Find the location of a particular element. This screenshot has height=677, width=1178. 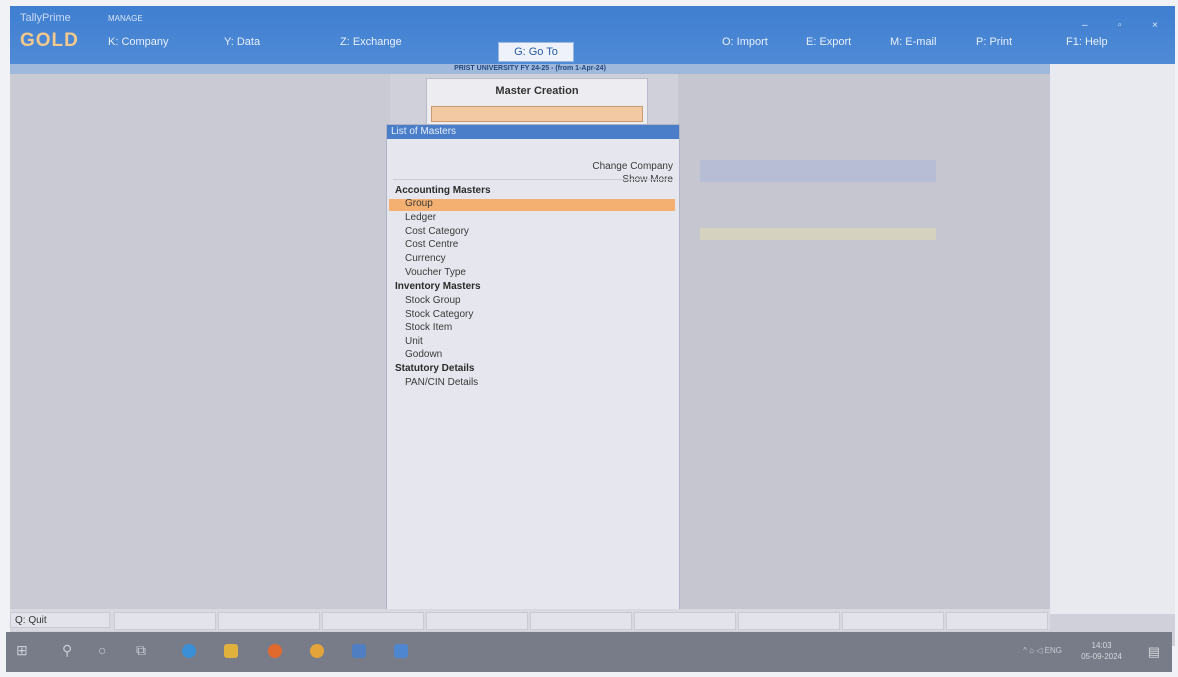

system-tray: ^ ⌂ ◁ ENG is located at coordinates (1042, 650).